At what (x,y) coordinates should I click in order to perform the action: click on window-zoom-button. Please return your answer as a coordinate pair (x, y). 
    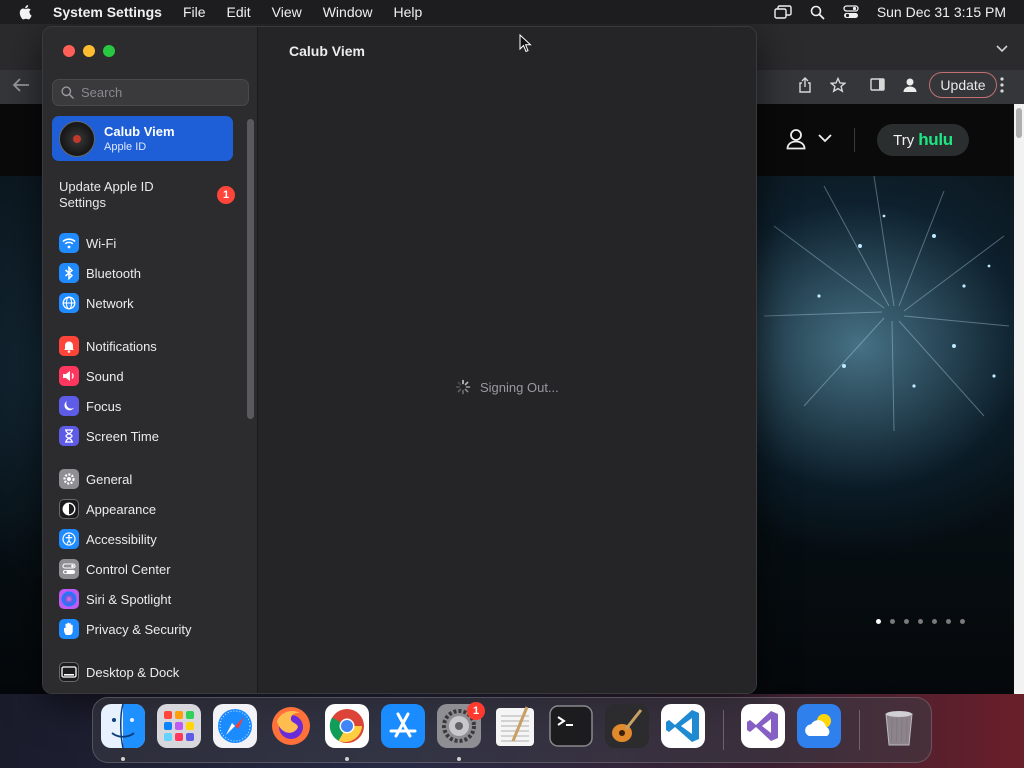
    Looking at the image, I should click on (109, 51).